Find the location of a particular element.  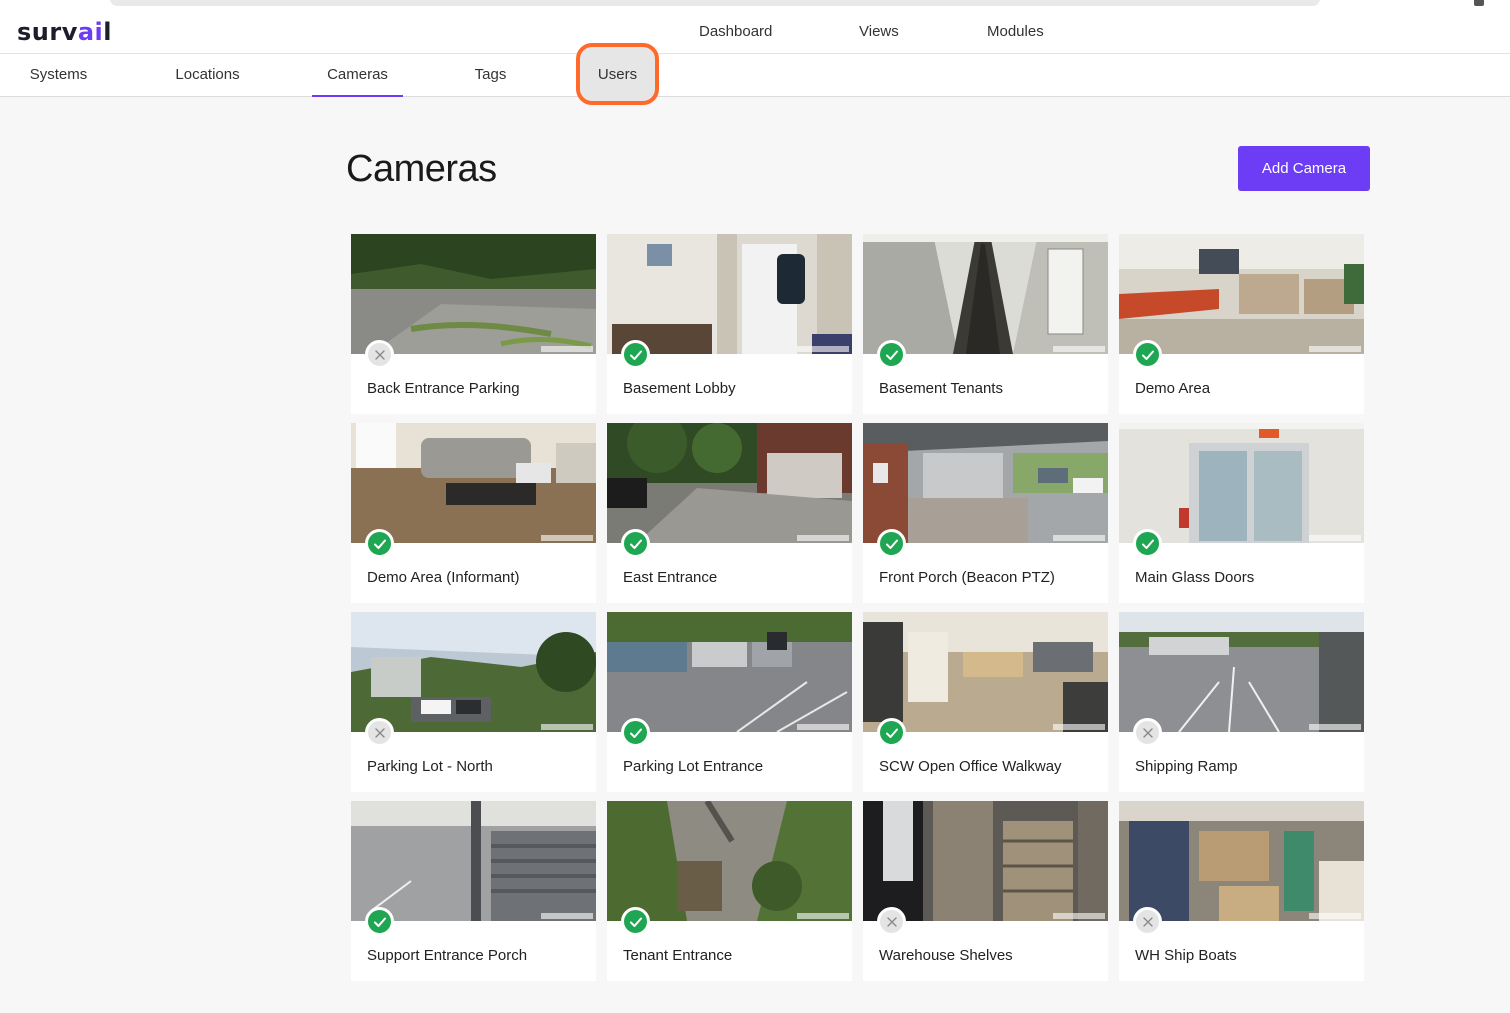

camera-card: Demo Area is located at coordinates (1241, 324).